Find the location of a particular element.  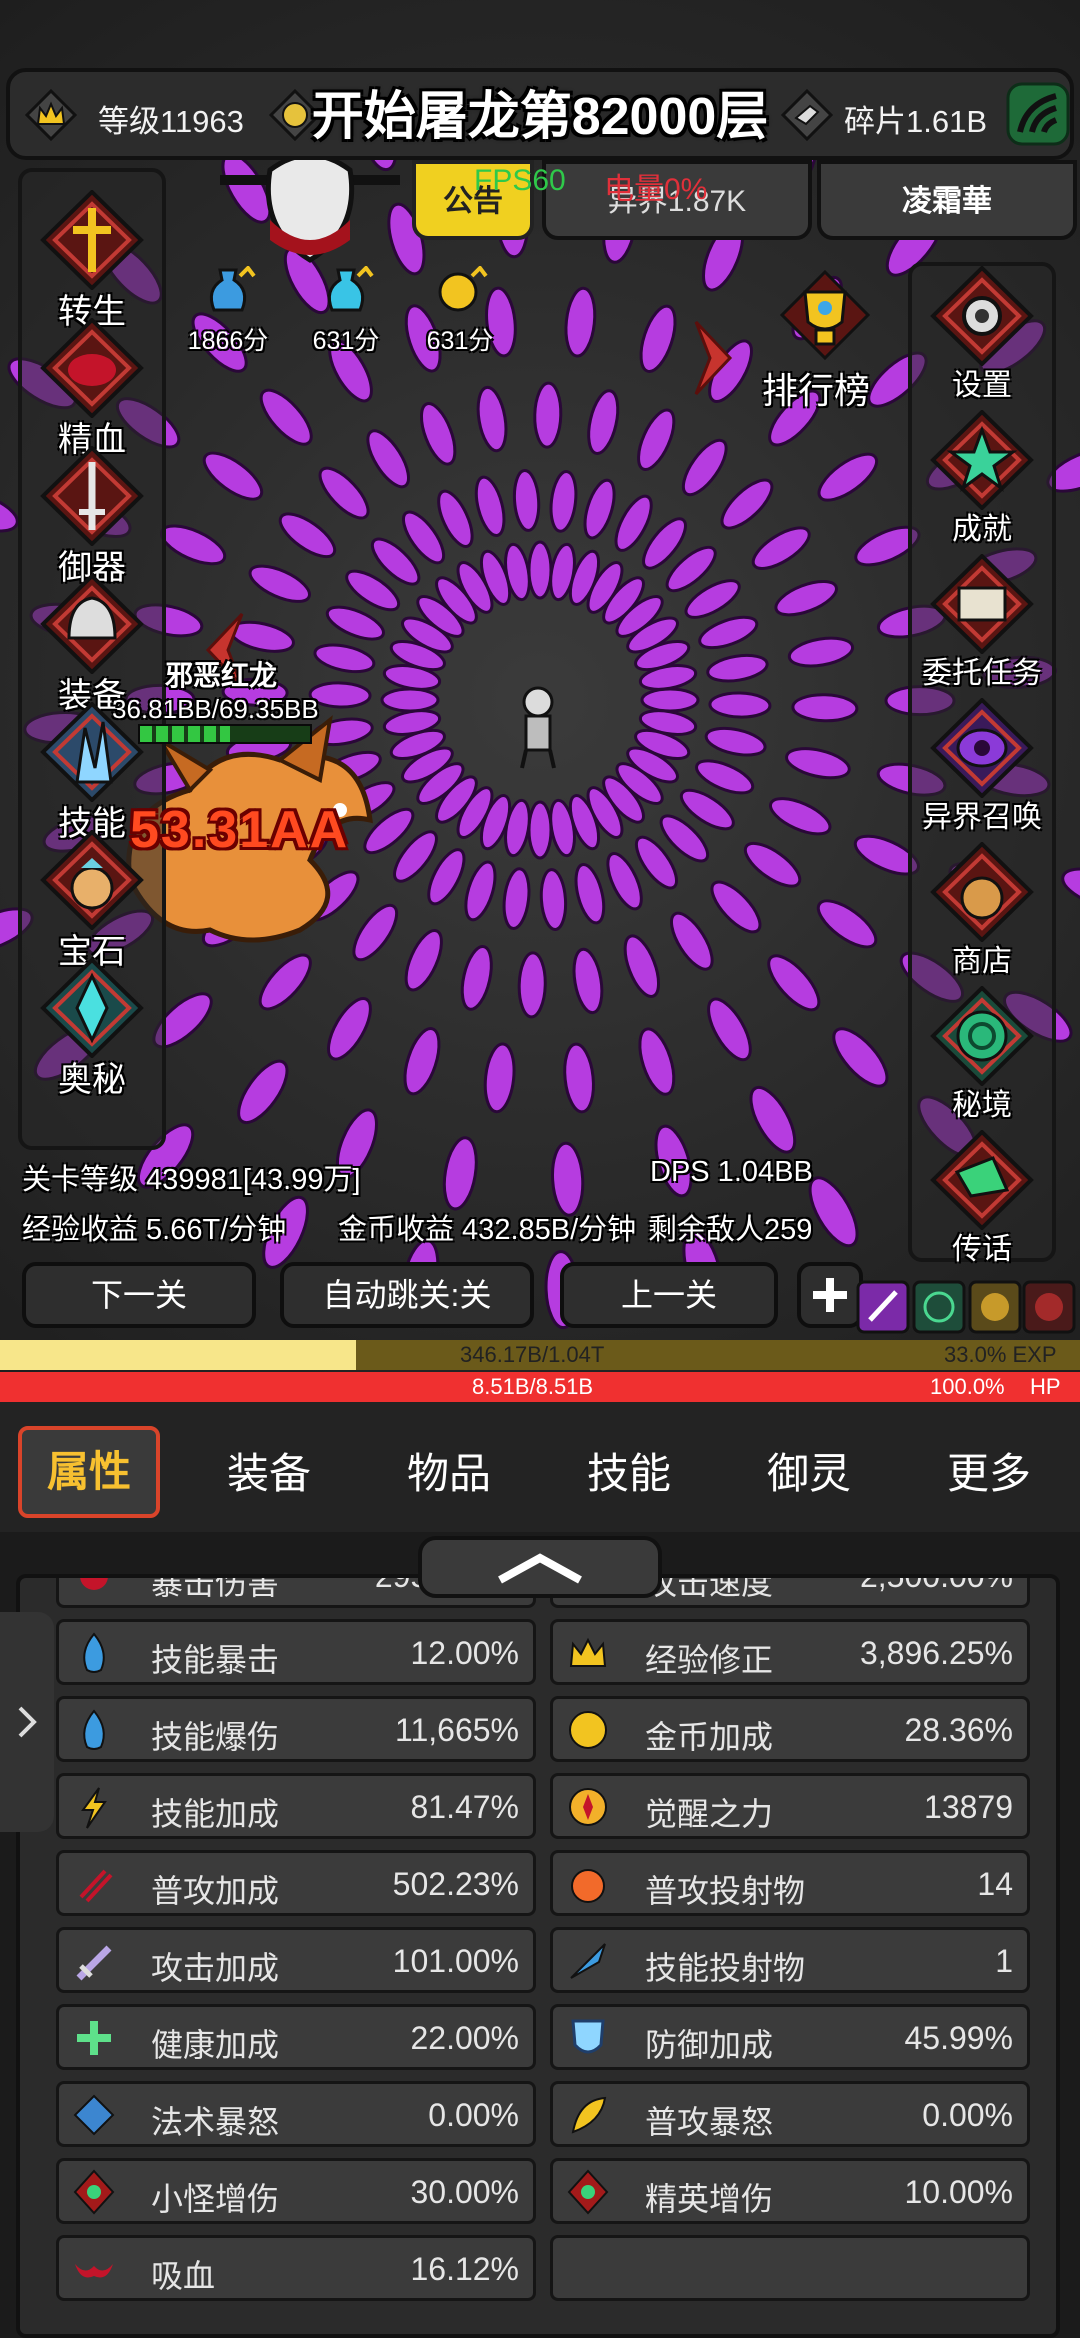

attribute-cell: 吸血 16.12% is located at coordinates (296, 2268).